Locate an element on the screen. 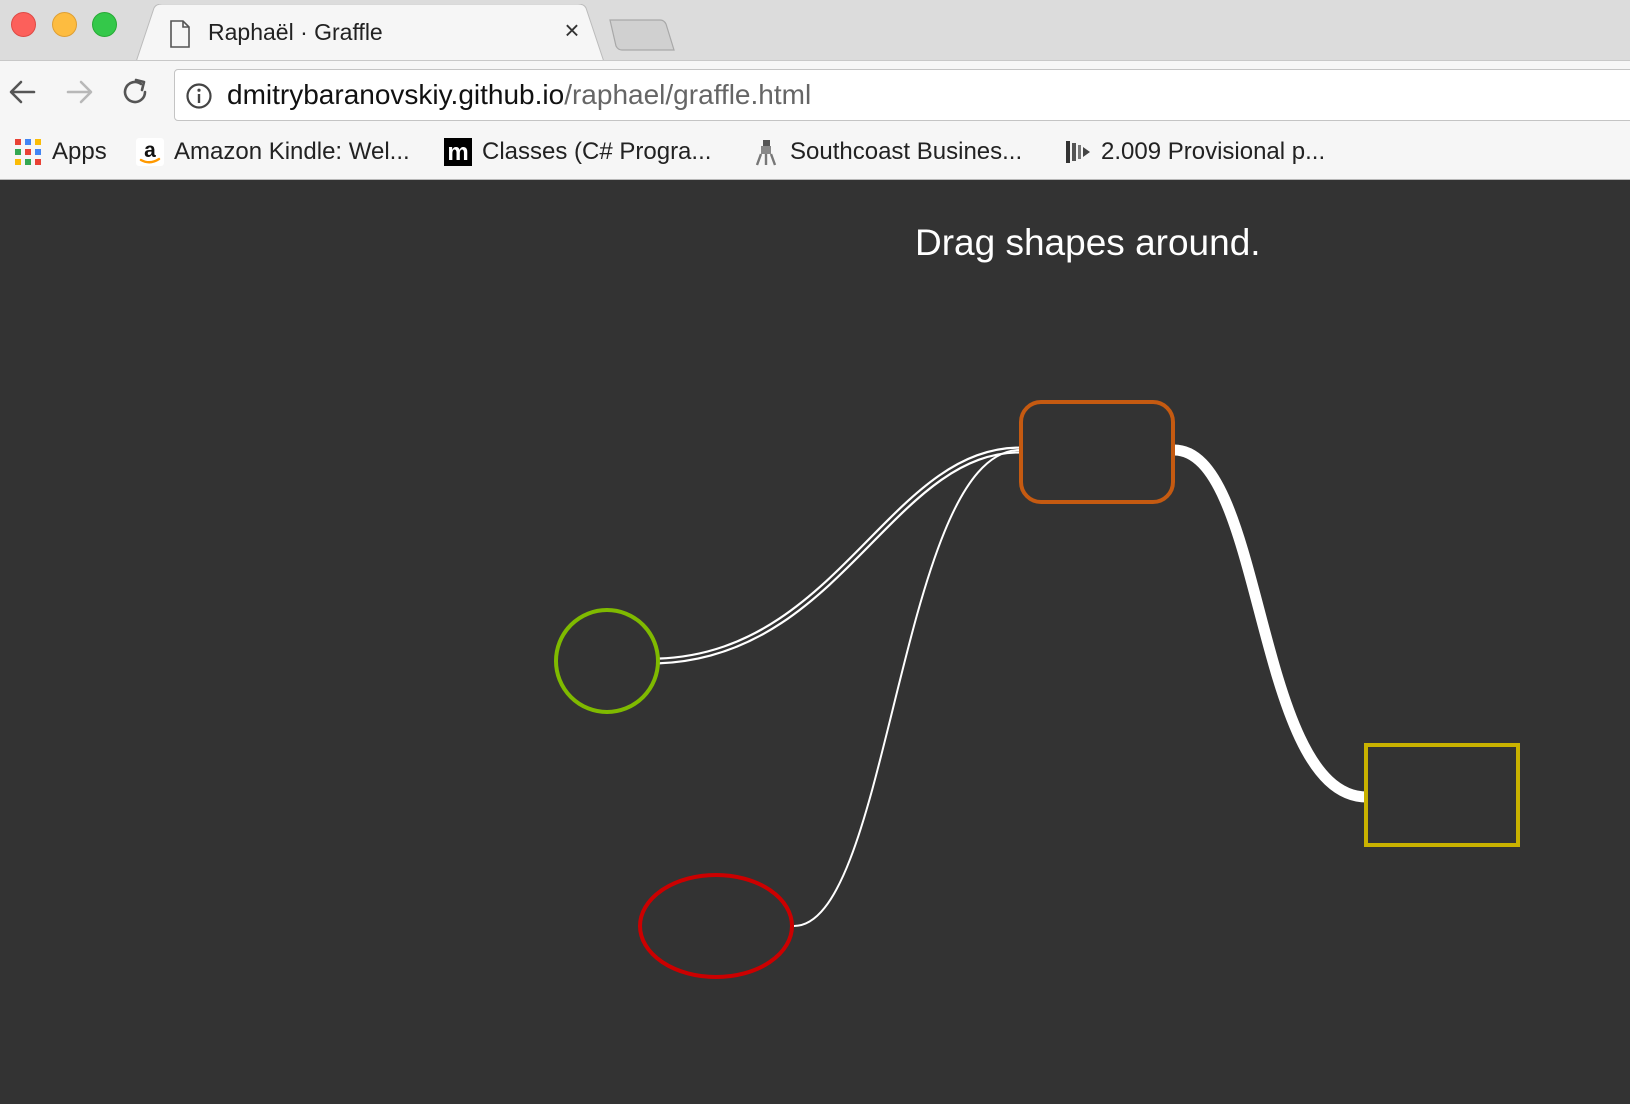 The width and height of the screenshot is (1630, 1104). apps-grid-icon is located at coordinates (28, 152).